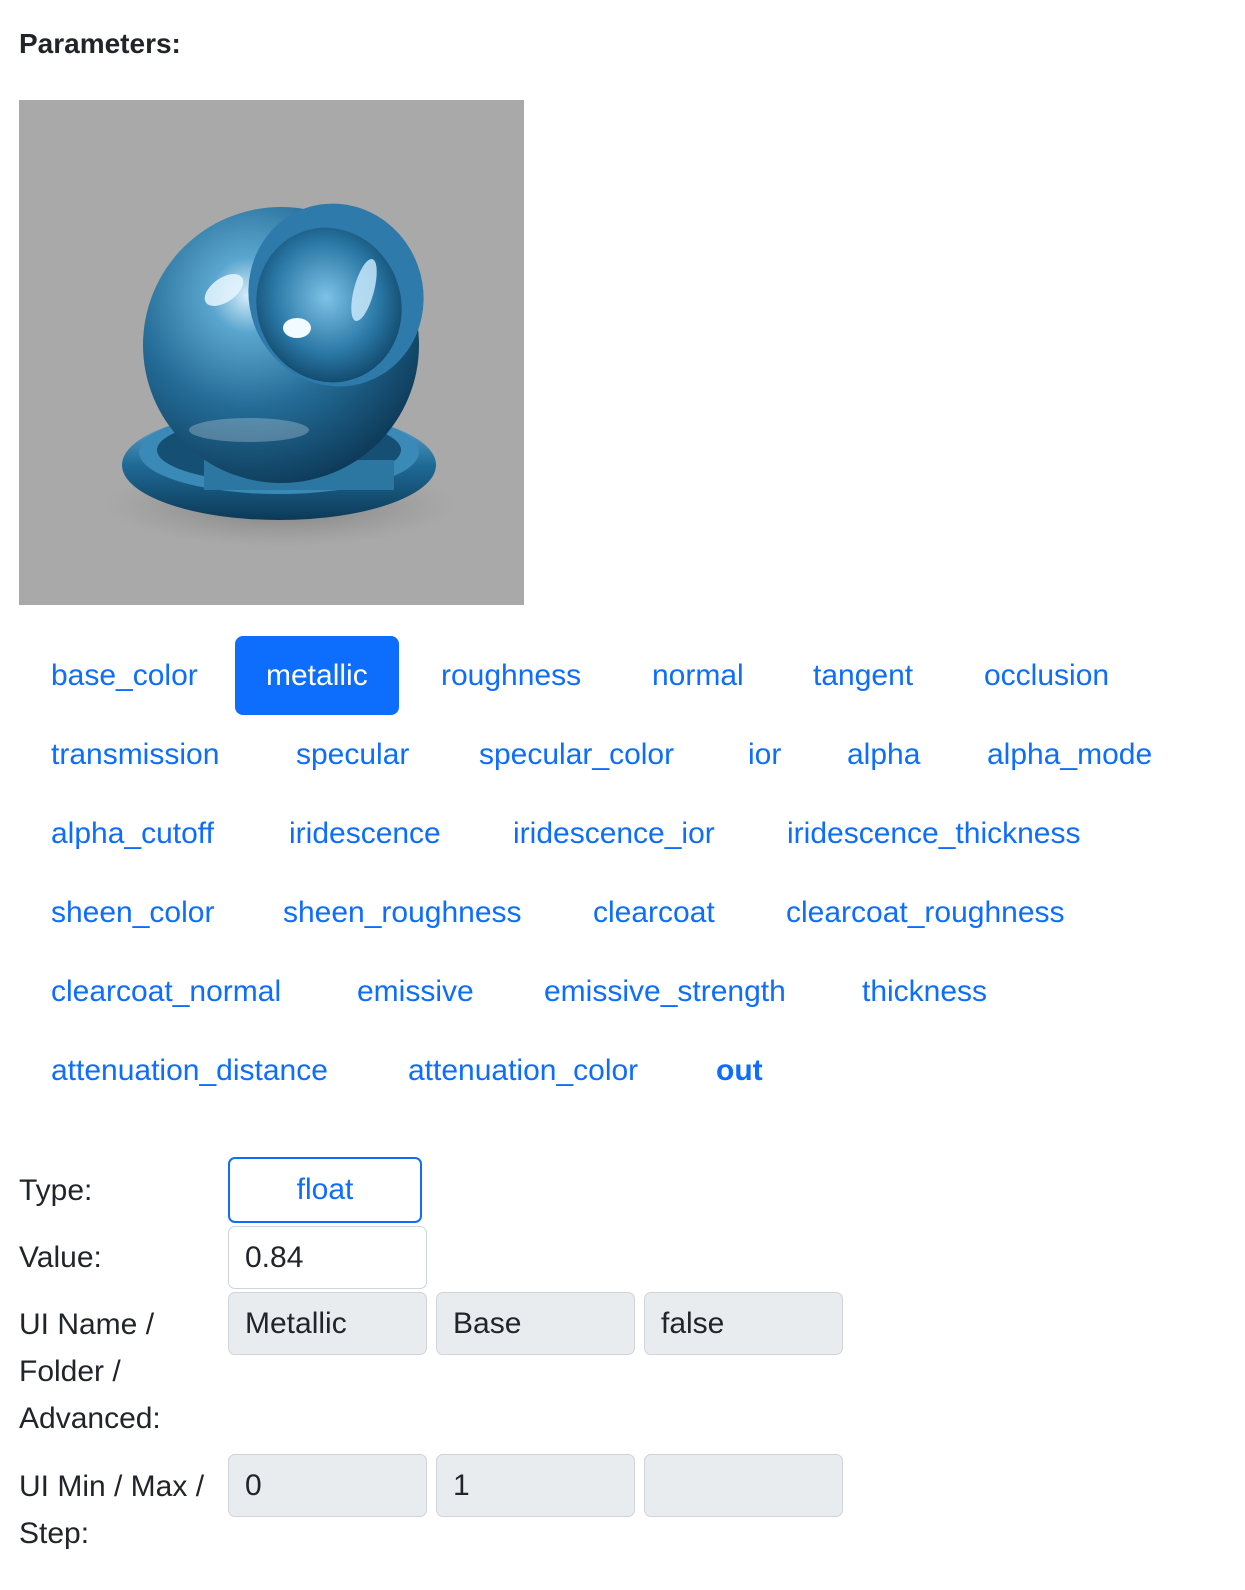 This screenshot has height=1590, width=1245. I want to click on advanced-field: false, so click(743, 1323).